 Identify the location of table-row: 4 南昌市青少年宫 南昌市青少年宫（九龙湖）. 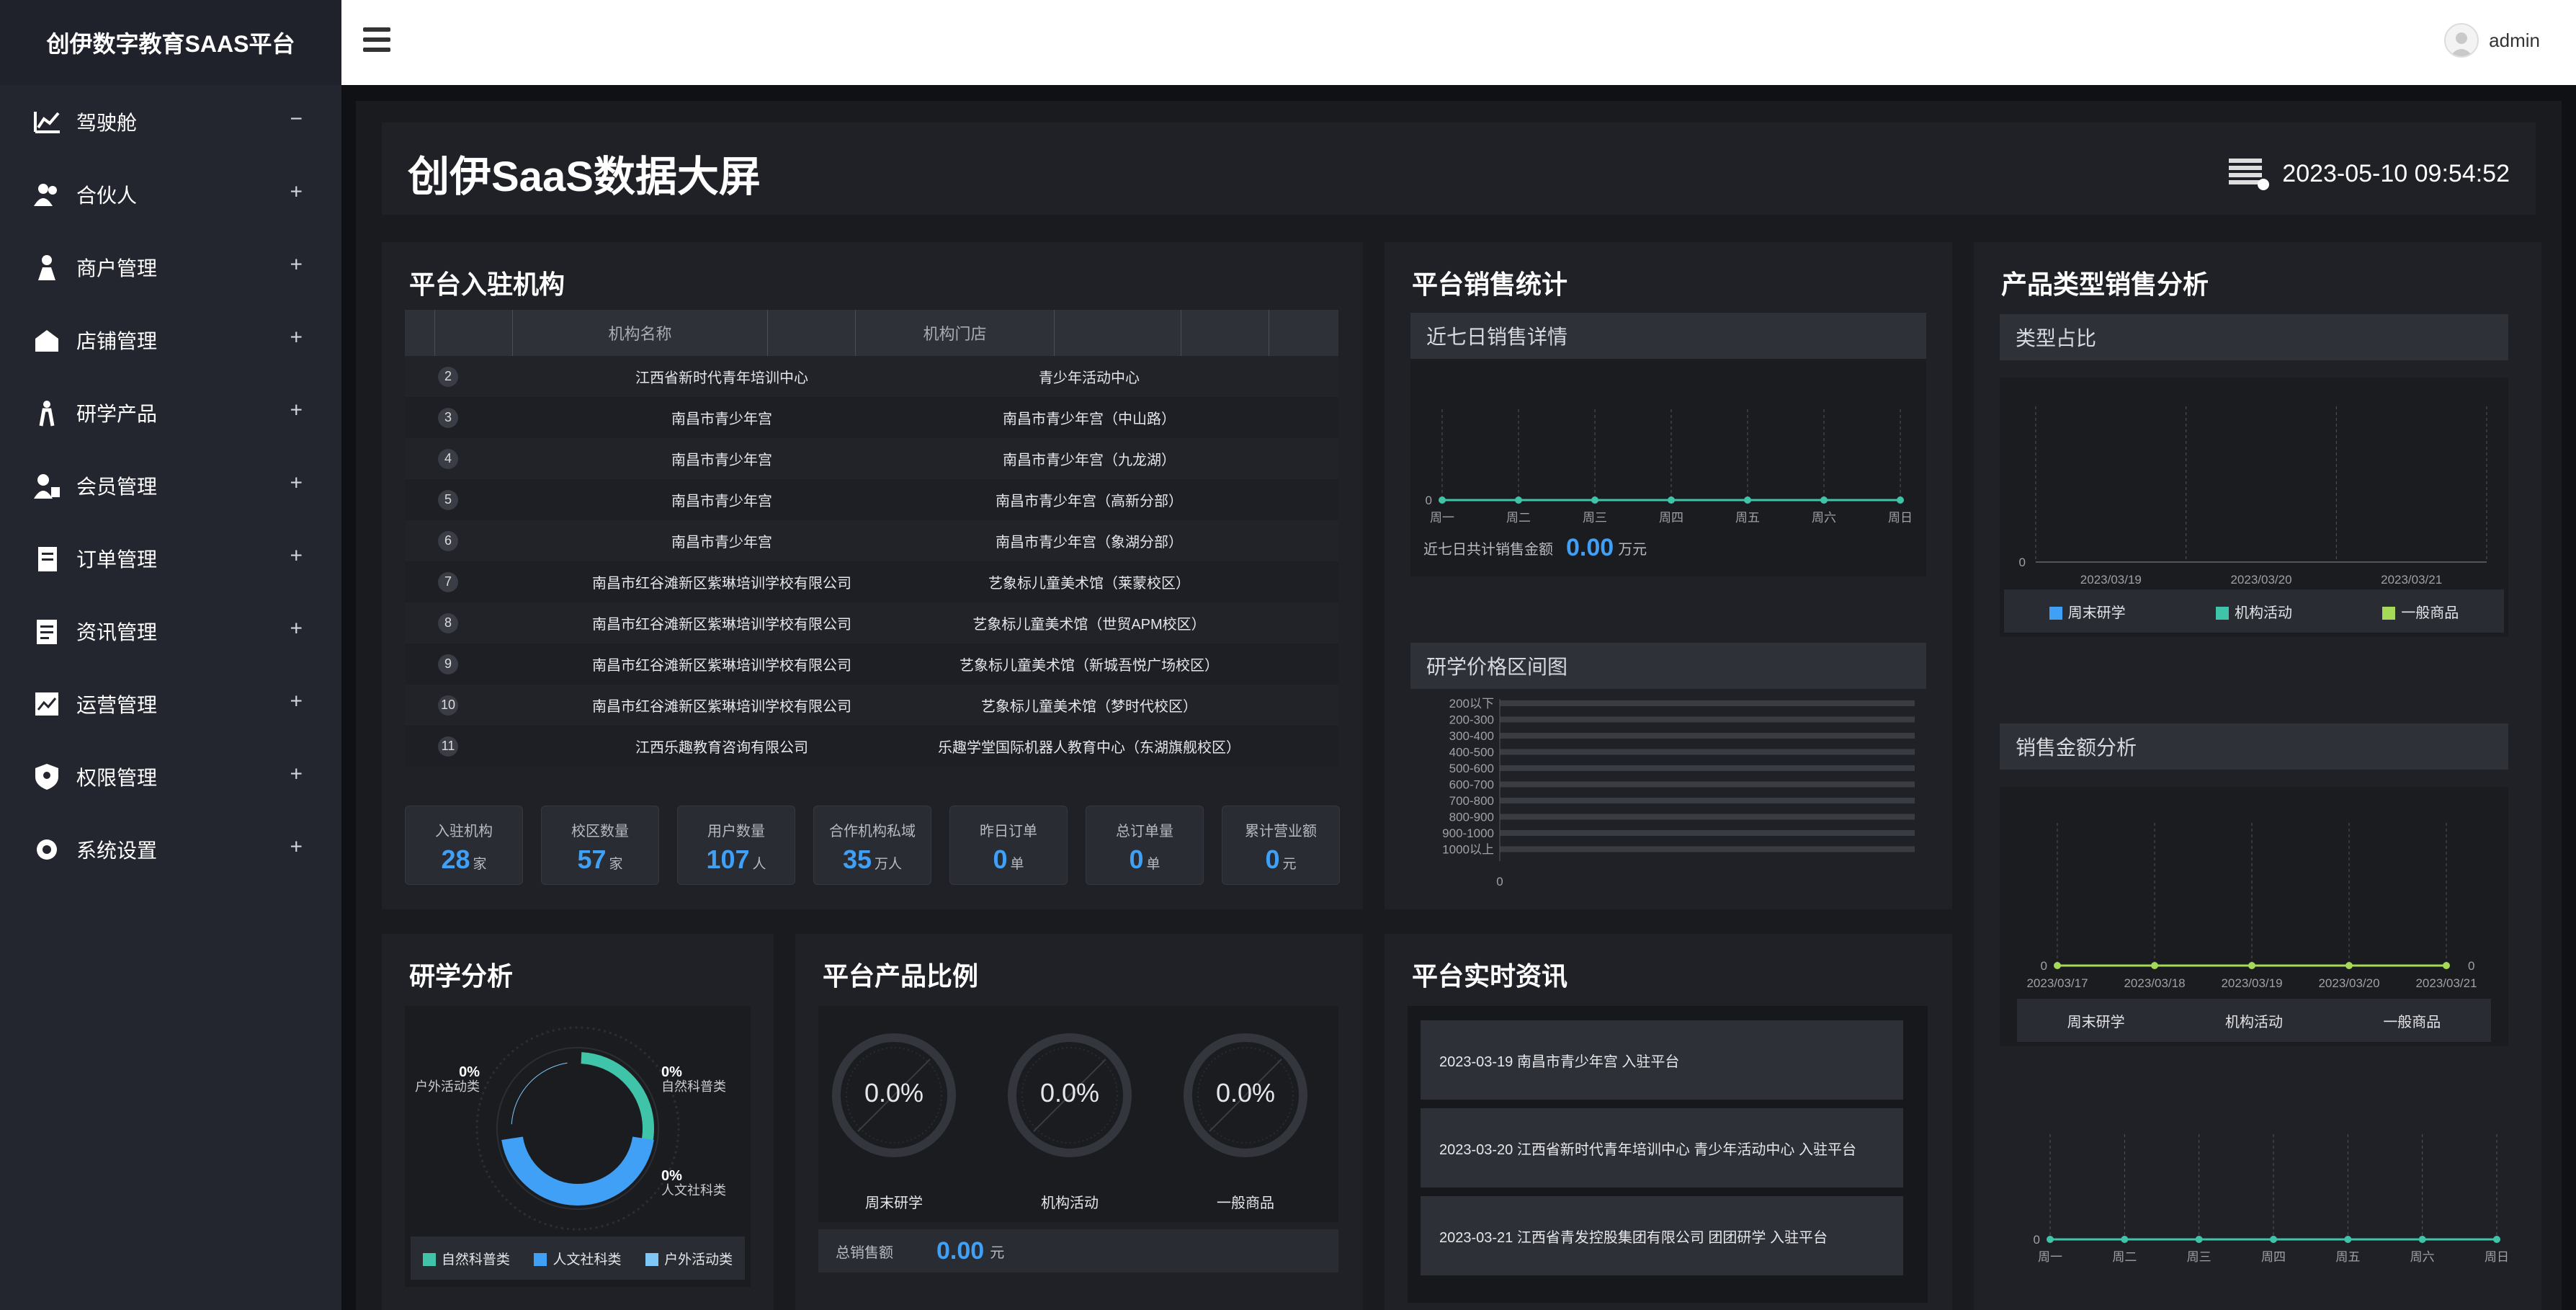
(871, 458).